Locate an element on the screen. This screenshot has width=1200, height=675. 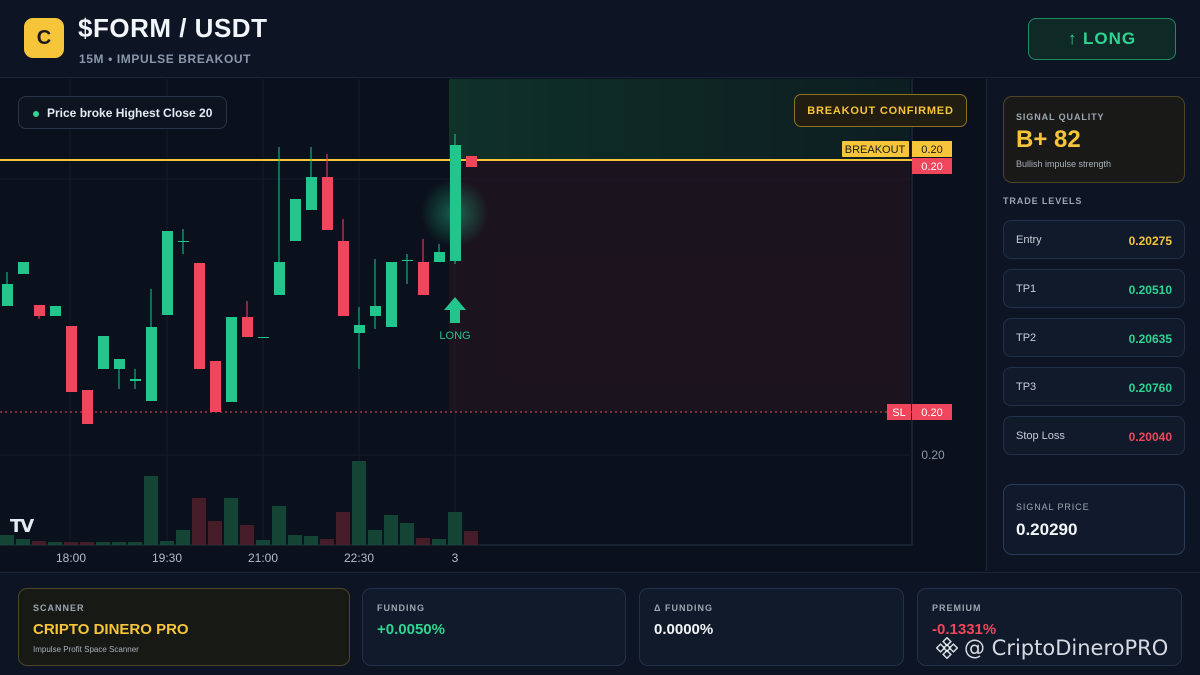
sl-tag-text: SL is located at coordinates (898, 413).